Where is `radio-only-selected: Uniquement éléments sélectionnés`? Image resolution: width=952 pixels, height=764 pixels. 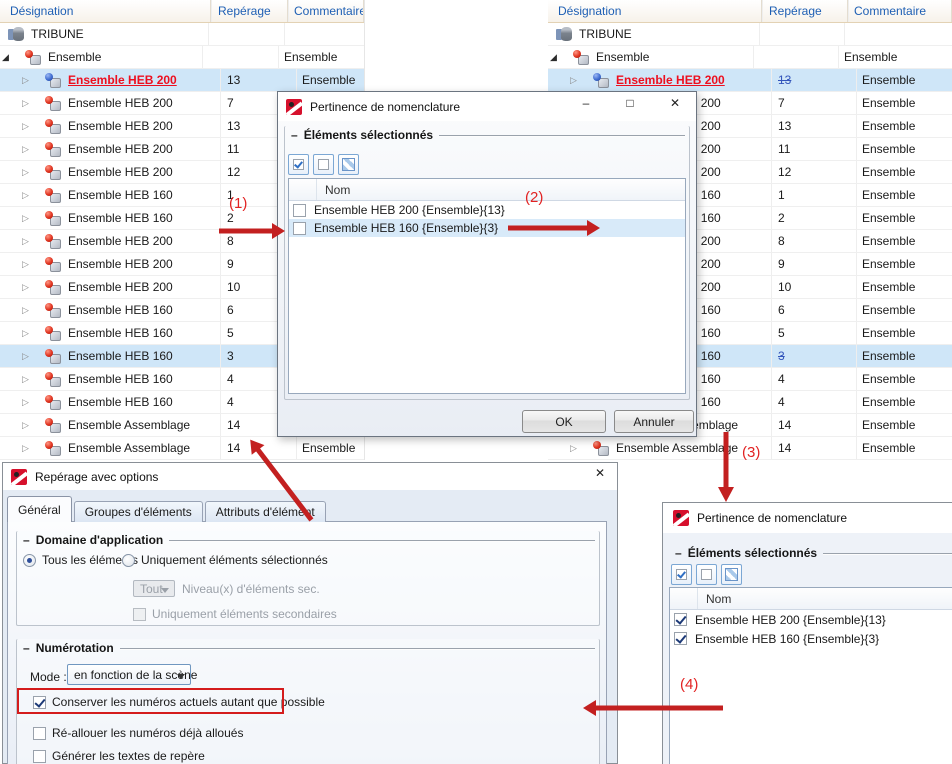 radio-only-selected: Uniquement éléments sélectionnés is located at coordinates (225, 560).